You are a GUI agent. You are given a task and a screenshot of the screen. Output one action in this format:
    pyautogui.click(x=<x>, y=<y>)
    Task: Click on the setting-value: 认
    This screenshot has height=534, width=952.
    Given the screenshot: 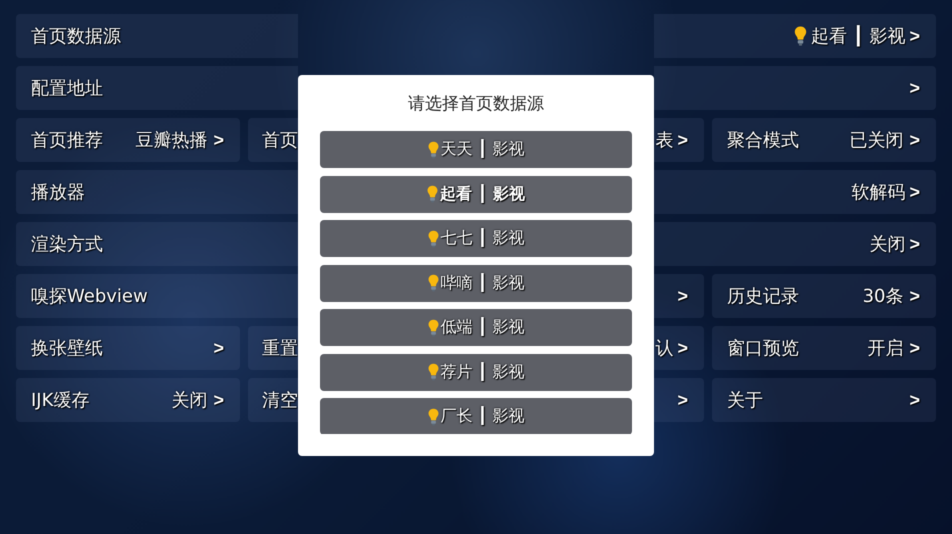 What is the action you would take?
    pyautogui.click(x=664, y=348)
    